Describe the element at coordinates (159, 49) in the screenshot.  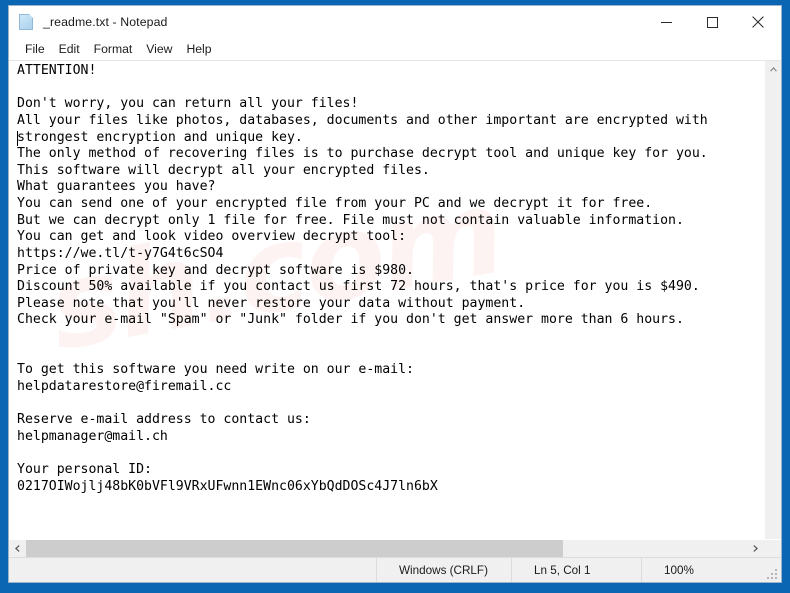
I see `menu-item-view: View` at that location.